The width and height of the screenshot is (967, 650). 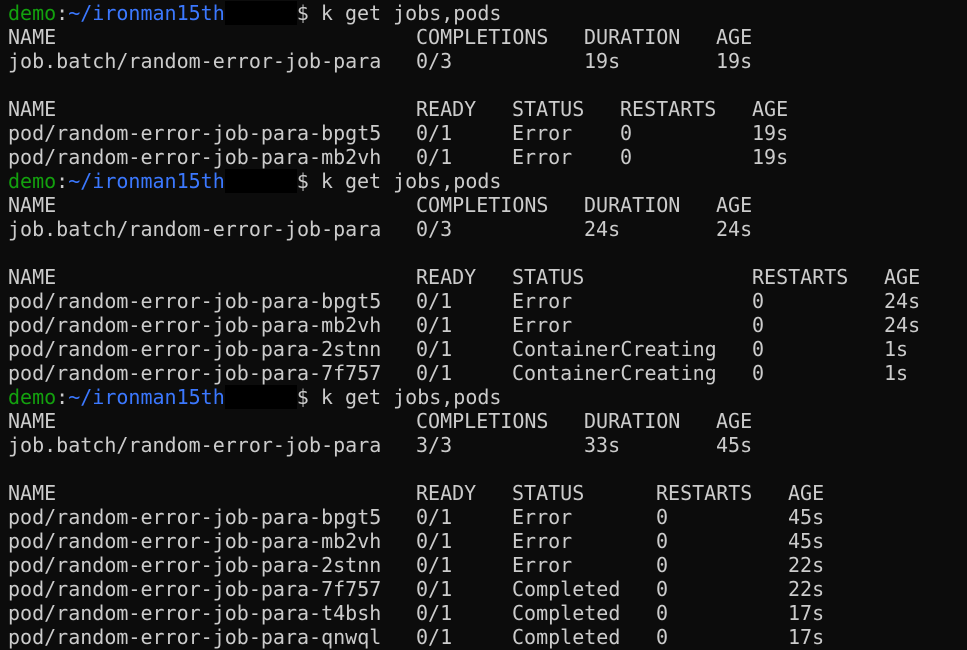 What do you see at coordinates (483, 445) in the screenshot?
I see `job-row: job.batch/random-error-job-para 3/3 33s 45s` at bounding box center [483, 445].